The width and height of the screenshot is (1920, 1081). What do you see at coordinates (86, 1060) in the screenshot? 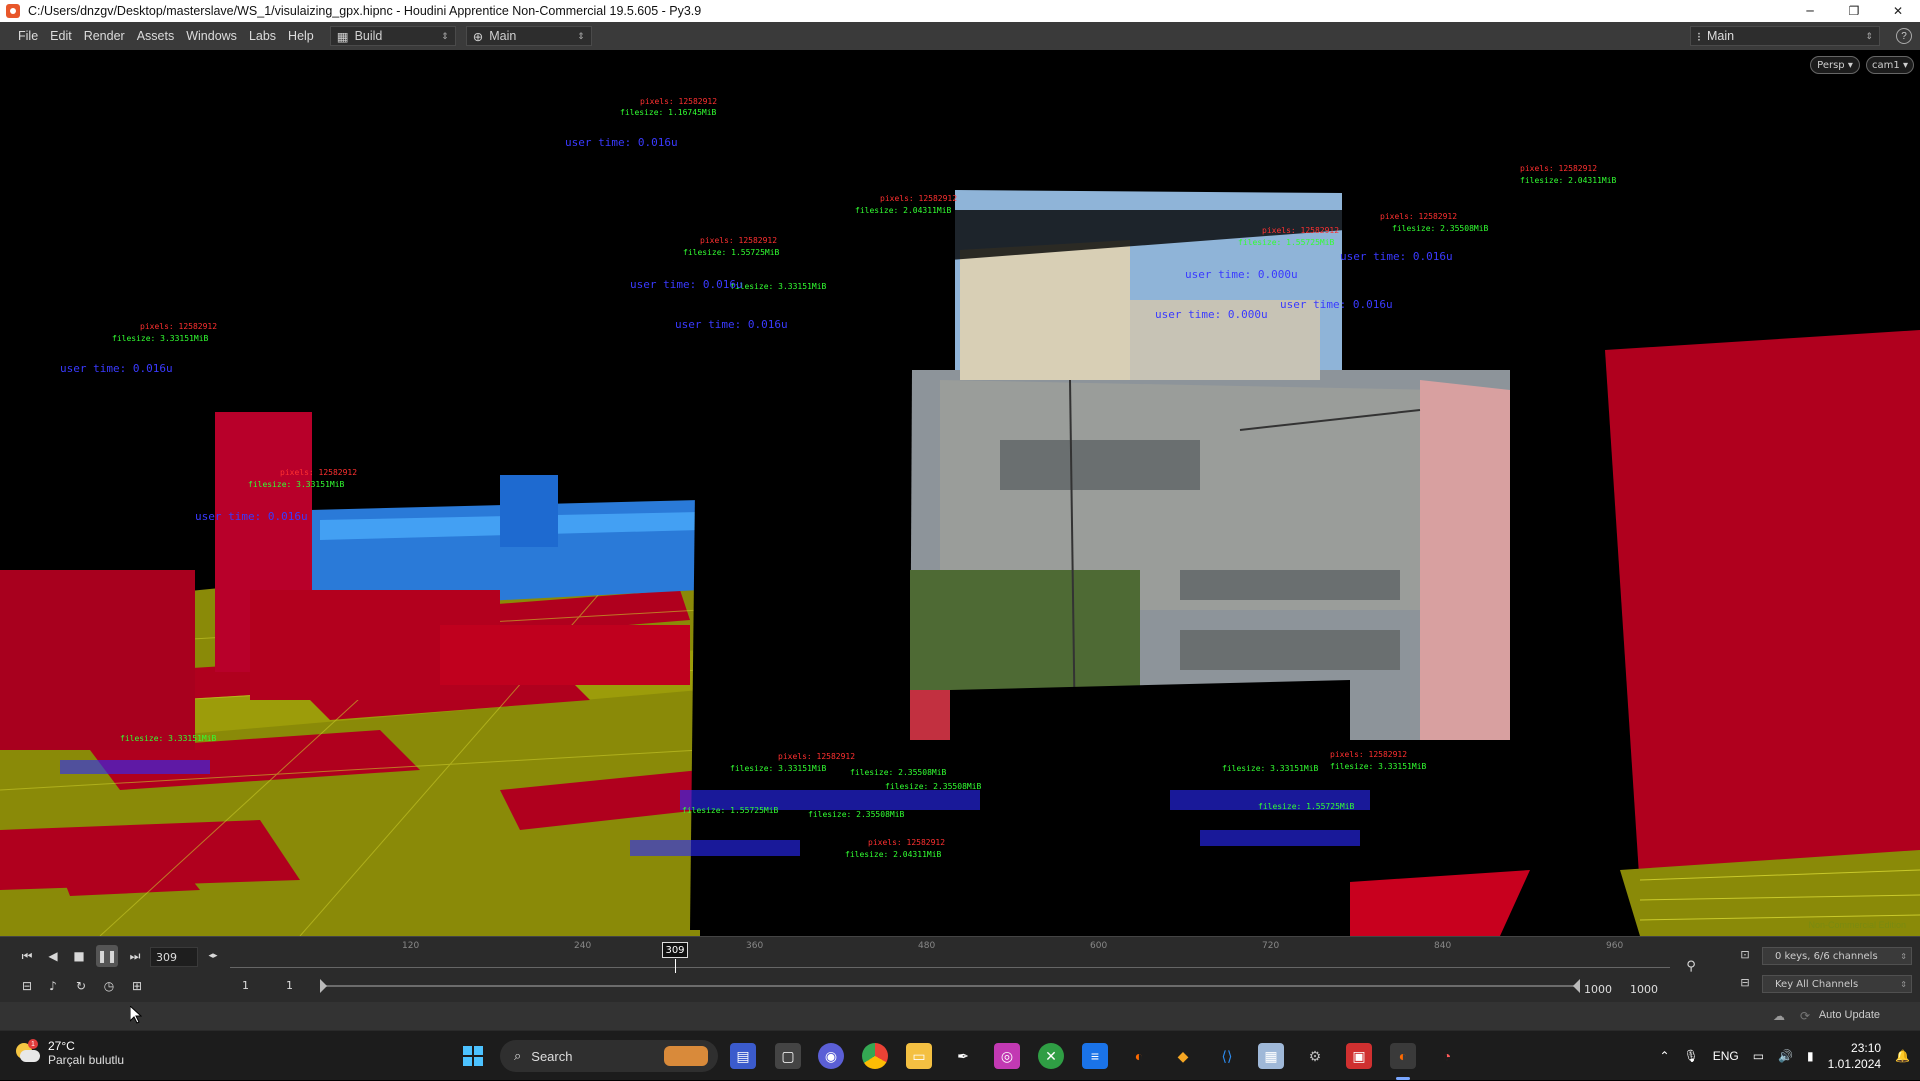
I see `weather-condition: Parçalı bulutlu` at bounding box center [86, 1060].